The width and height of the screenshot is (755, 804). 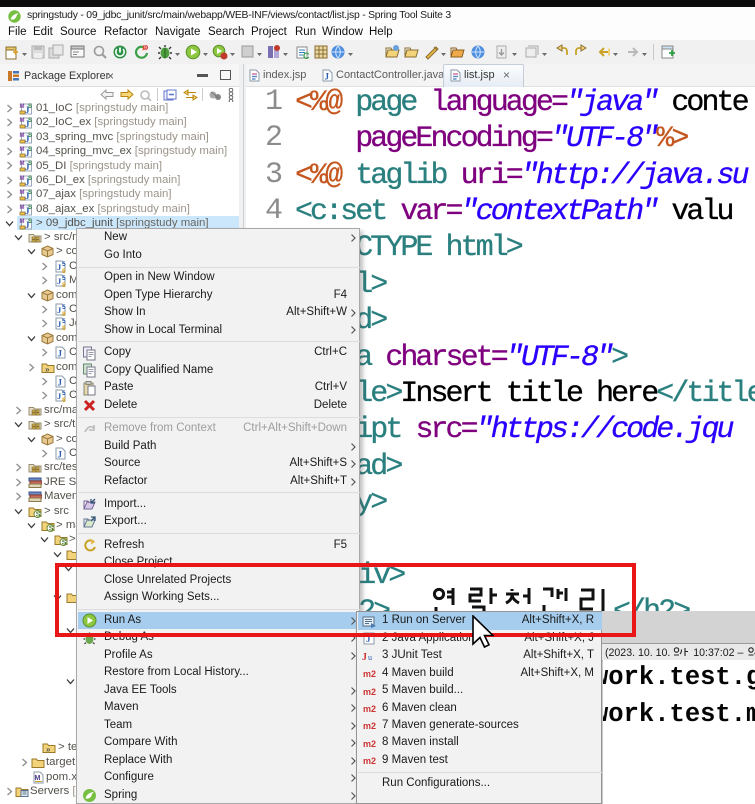 I want to click on svg-text: u, so click(x=370, y=657).